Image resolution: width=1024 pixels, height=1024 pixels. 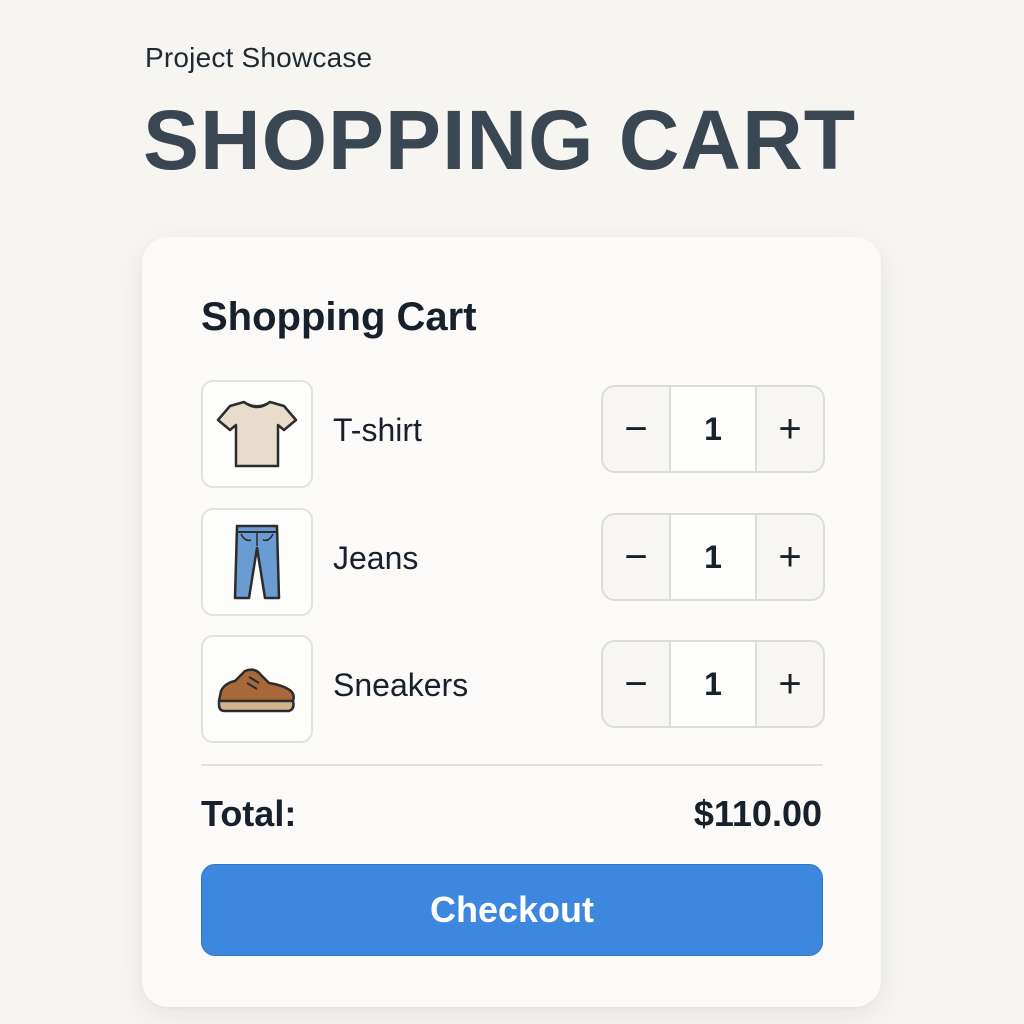 I want to click on t-shirt-icon, so click(x=257, y=434).